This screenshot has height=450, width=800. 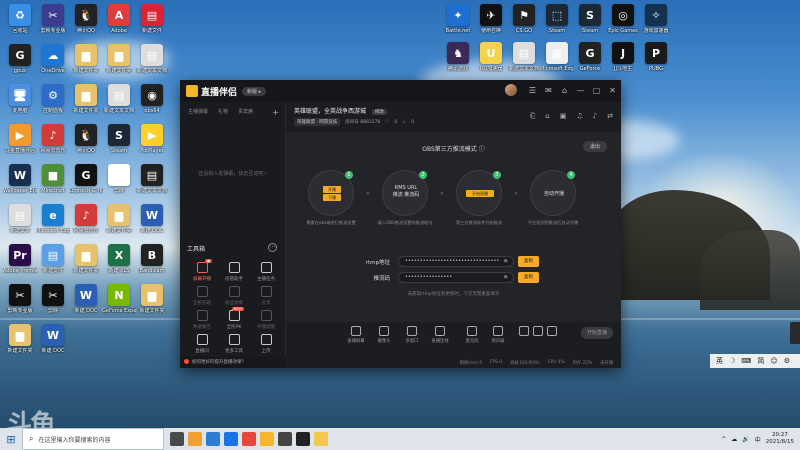 I want to click on desktop-icon: N GeForce Experience, so click(x=119, y=299).